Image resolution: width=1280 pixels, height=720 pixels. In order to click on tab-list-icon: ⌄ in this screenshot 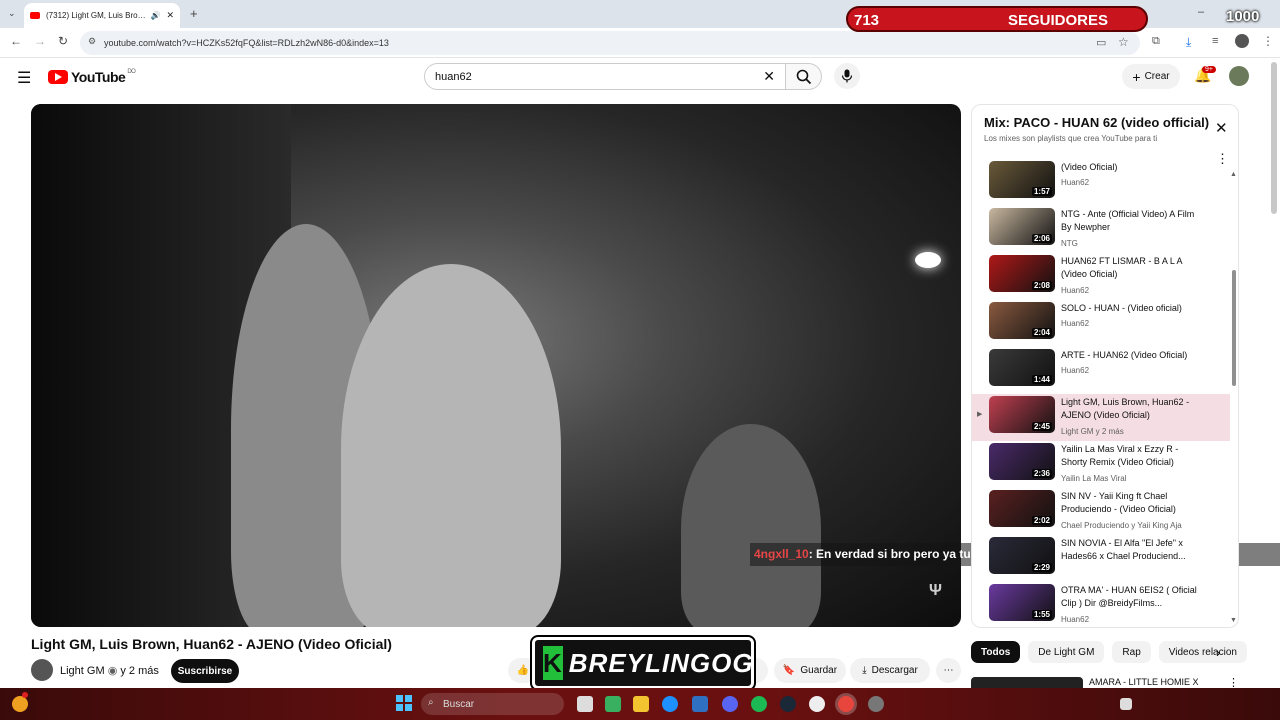, I will do `click(12, 13)`.